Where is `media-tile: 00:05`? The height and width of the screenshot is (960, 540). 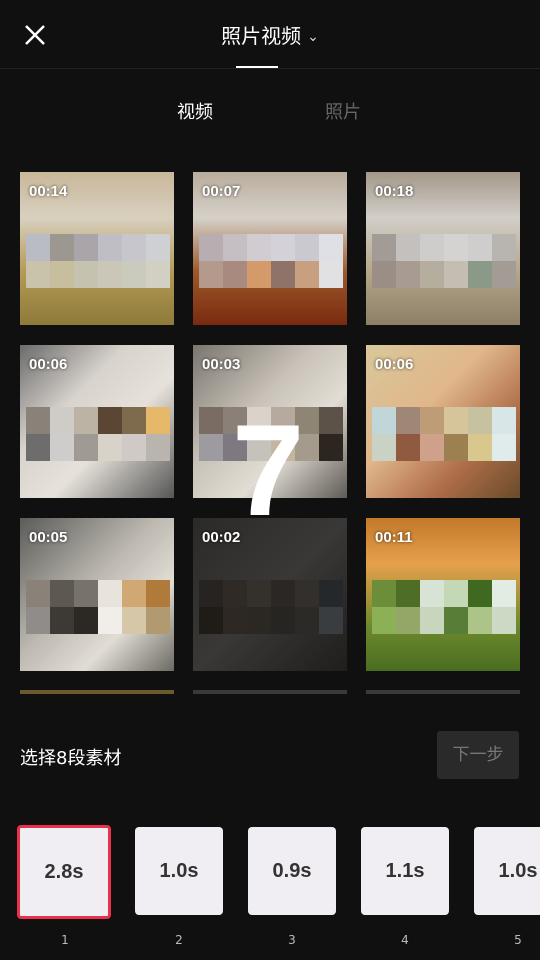 media-tile: 00:05 is located at coordinates (97, 594).